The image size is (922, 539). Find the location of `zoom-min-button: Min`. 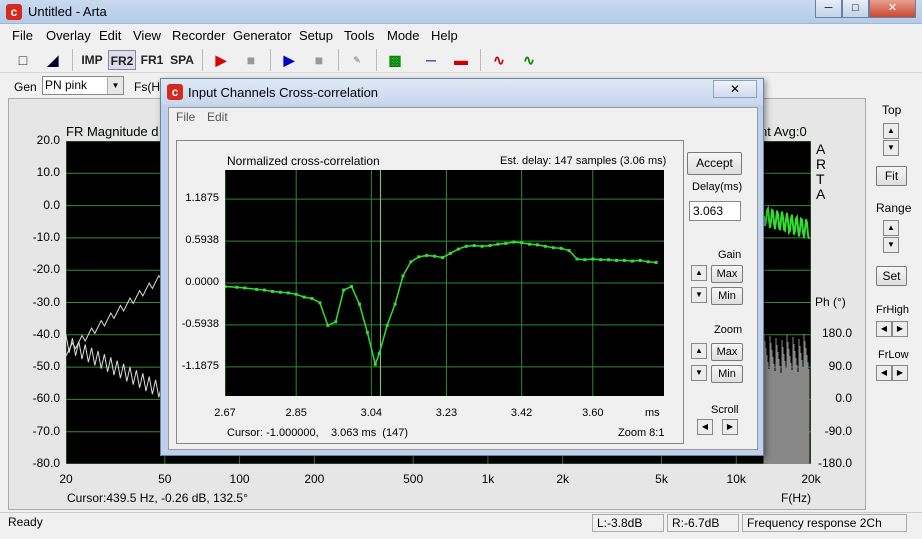

zoom-min-button: Min is located at coordinates (727, 374).